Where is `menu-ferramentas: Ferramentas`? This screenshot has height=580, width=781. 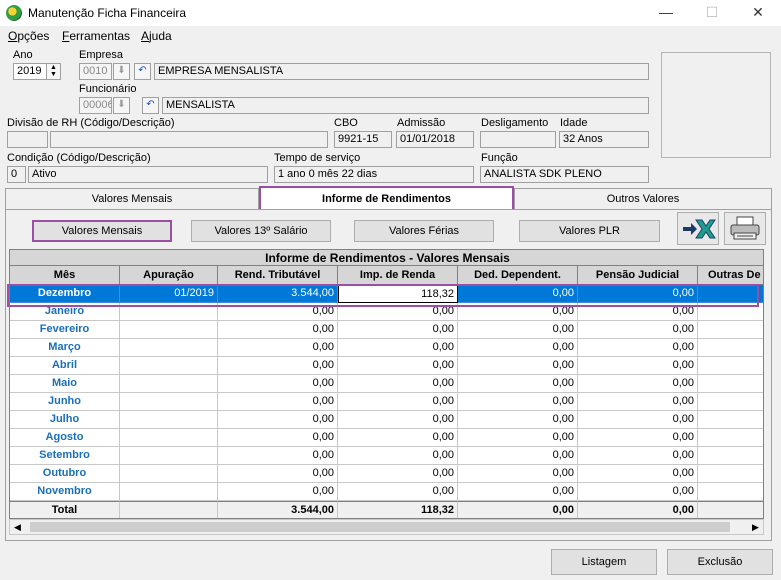 menu-ferramentas: Ferramentas is located at coordinates (96, 36).